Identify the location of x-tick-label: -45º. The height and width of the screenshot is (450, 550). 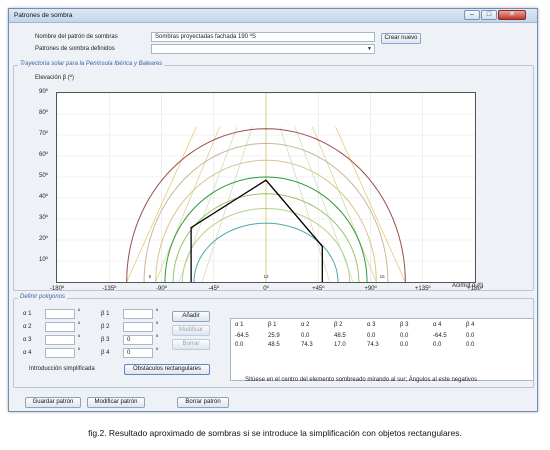
(214, 289).